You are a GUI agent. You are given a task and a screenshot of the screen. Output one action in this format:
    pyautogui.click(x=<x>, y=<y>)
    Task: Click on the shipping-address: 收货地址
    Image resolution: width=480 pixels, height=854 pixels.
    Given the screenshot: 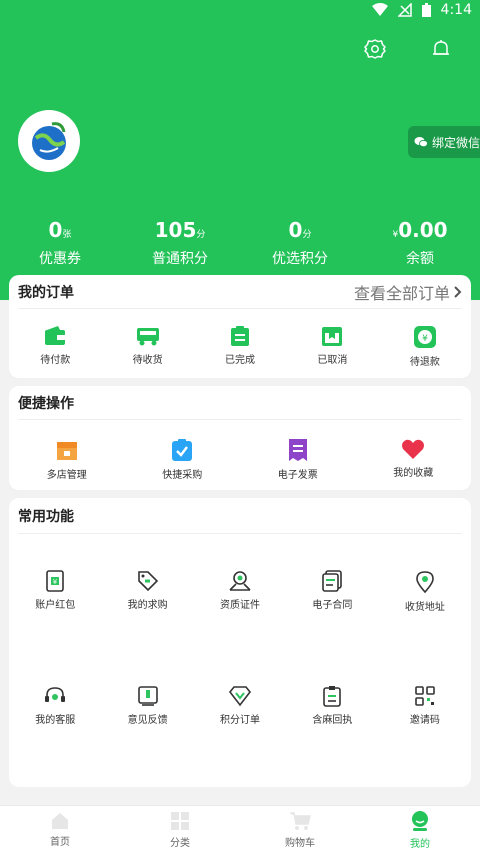 What is the action you would take?
    pyautogui.click(x=425, y=591)
    